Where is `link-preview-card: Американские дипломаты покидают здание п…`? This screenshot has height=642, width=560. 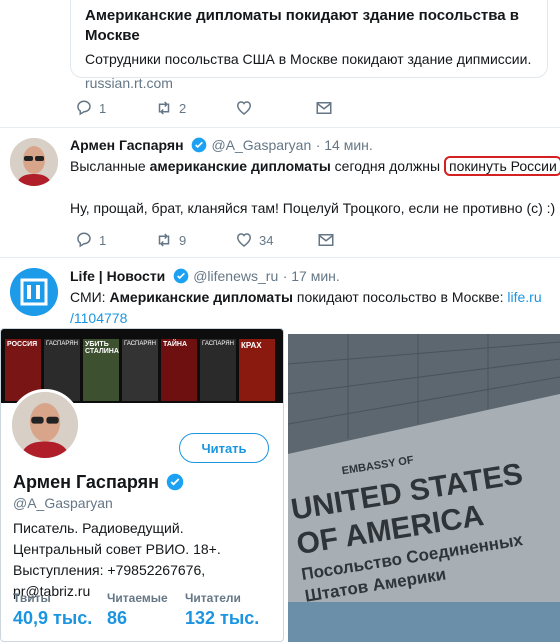 link-preview-card: Американские дипломаты покидают здание п… is located at coordinates (309, 45).